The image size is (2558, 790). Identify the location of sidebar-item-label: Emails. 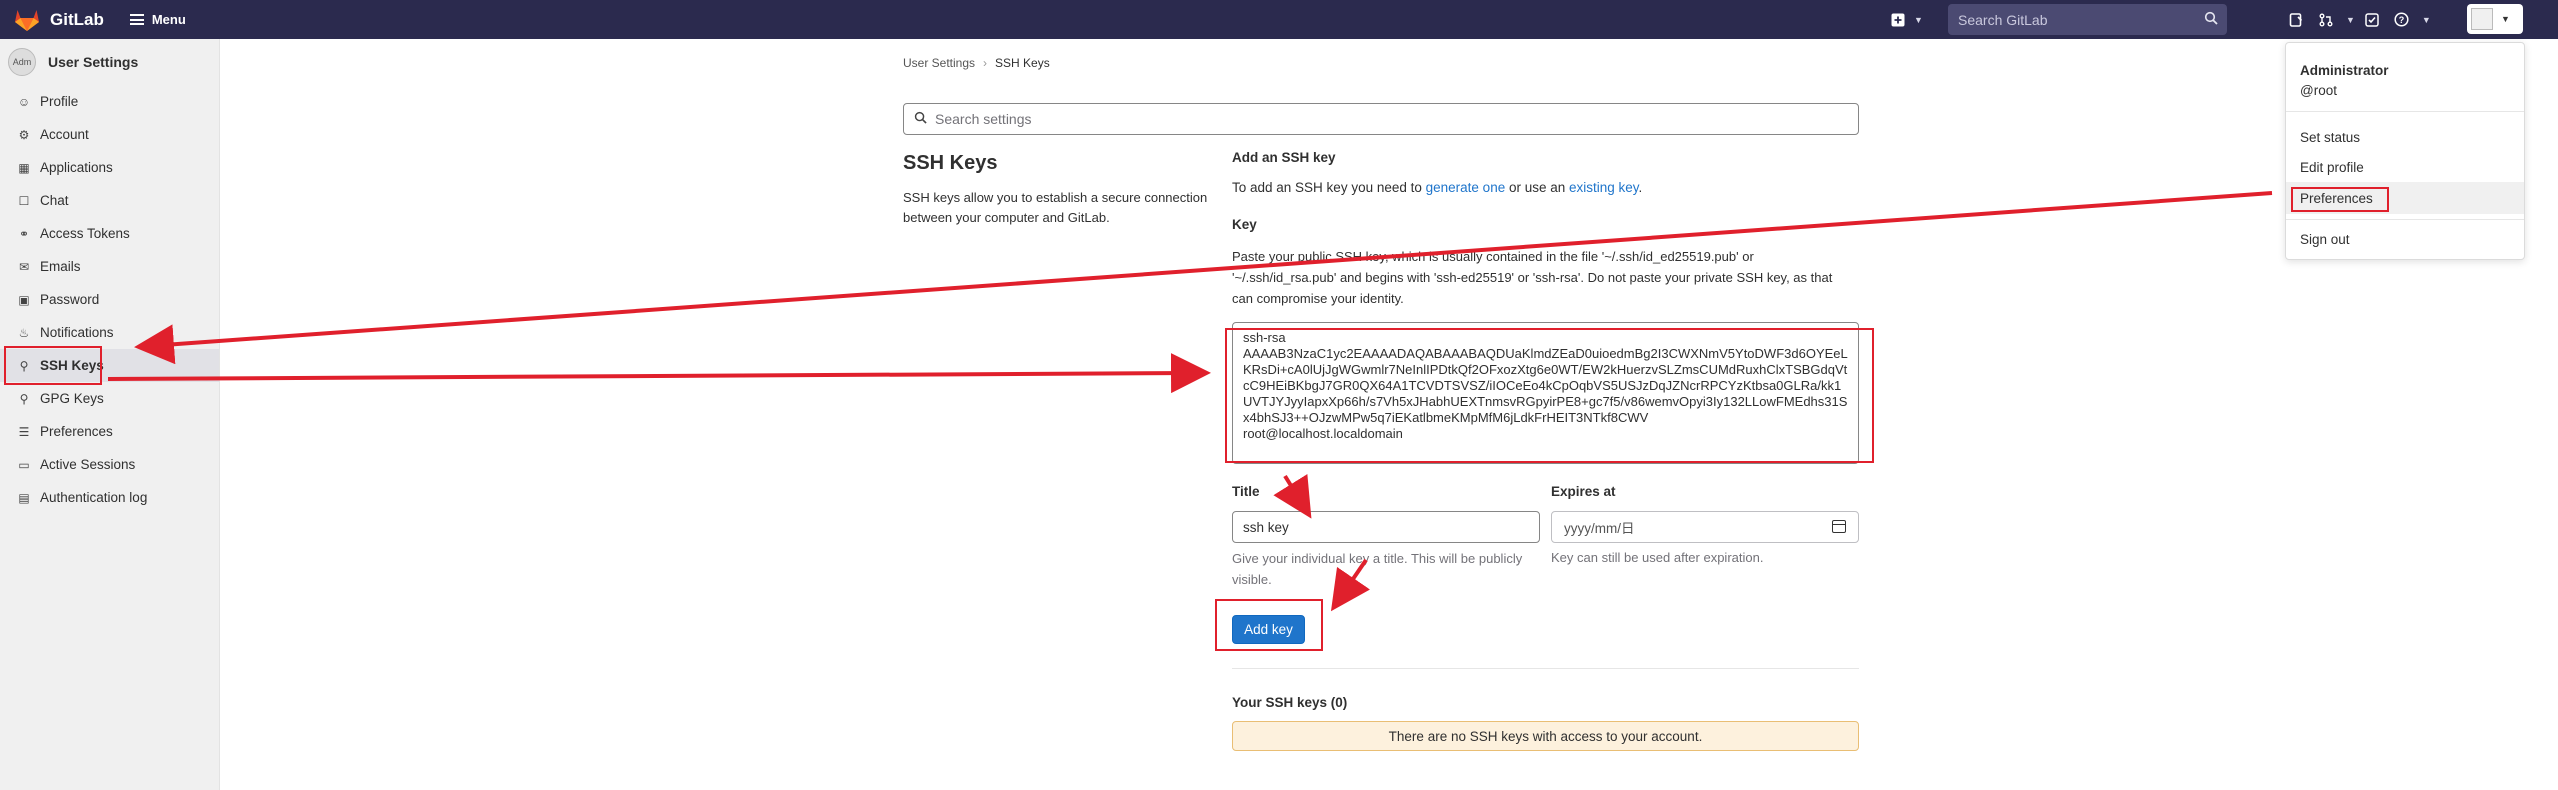
(60, 266).